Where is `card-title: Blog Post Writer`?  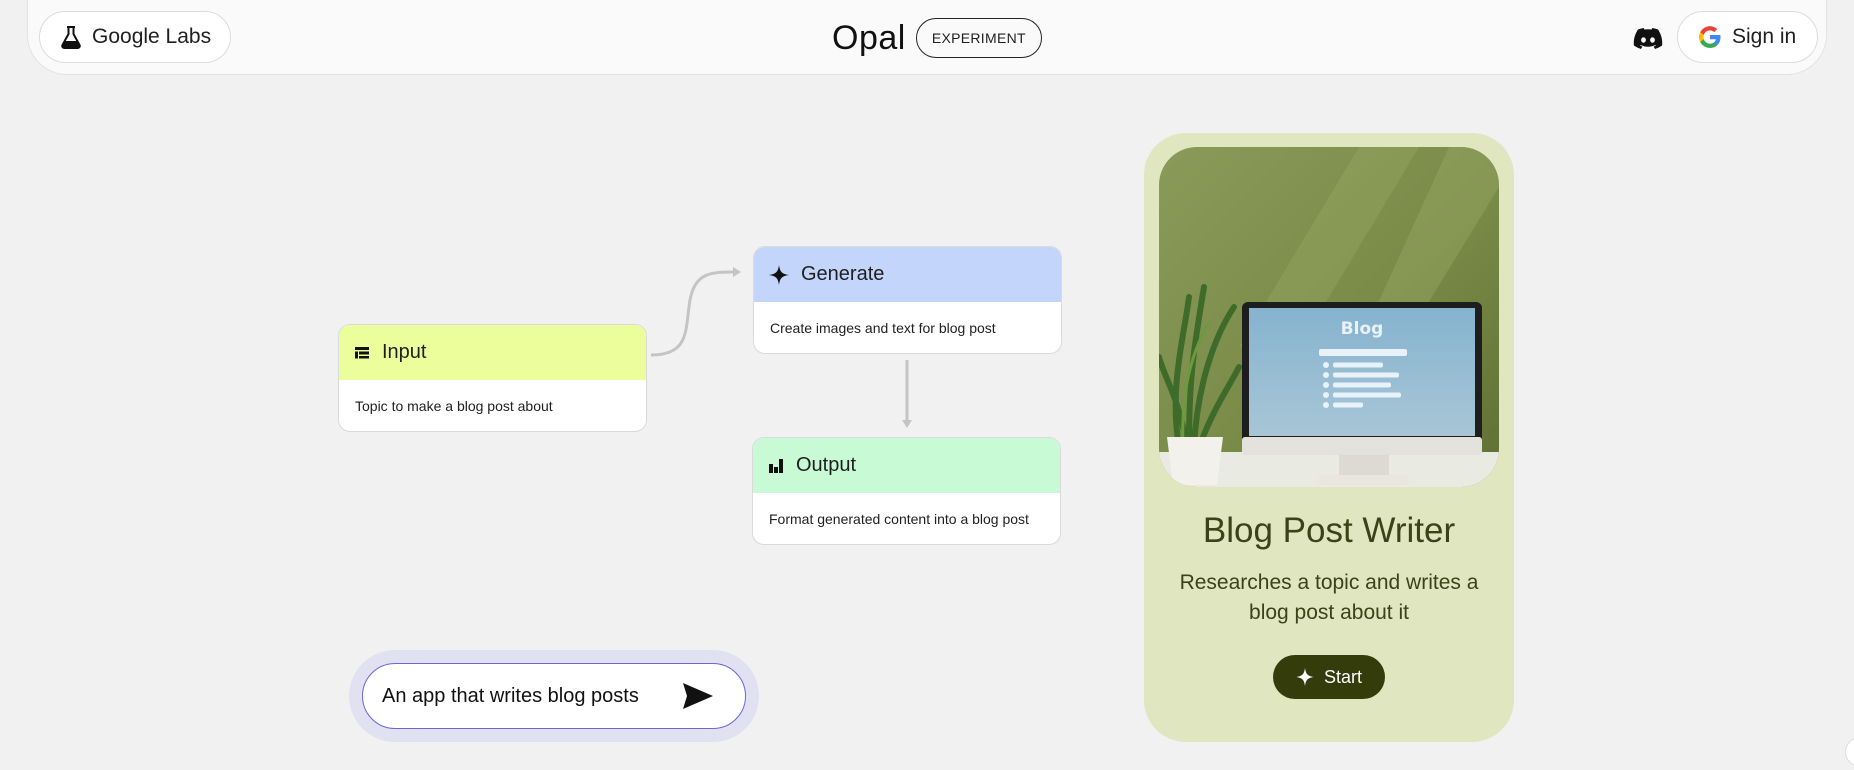 card-title: Blog Post Writer is located at coordinates (1329, 530).